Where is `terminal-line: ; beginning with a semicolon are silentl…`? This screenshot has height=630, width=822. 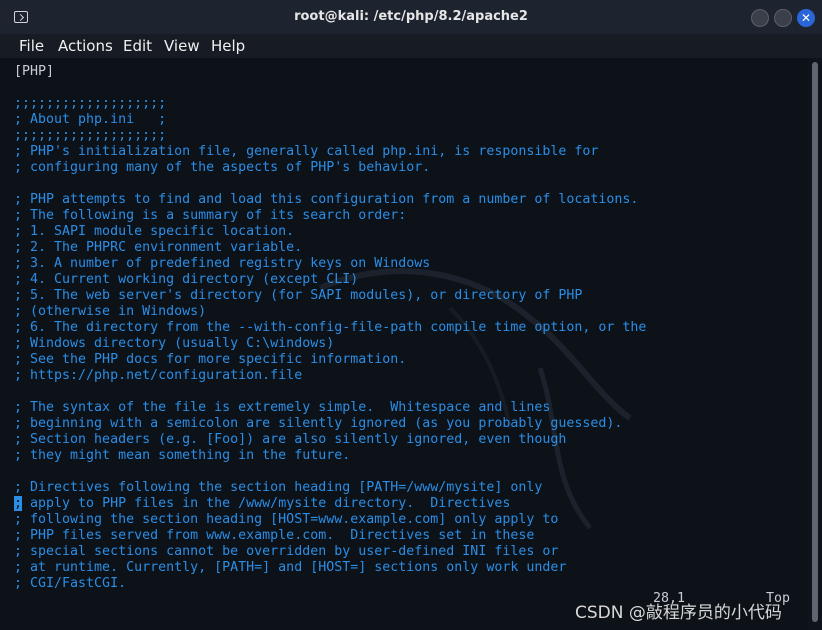
terminal-line: ; beginning with a semicolon are silentl… is located at coordinates (318, 423).